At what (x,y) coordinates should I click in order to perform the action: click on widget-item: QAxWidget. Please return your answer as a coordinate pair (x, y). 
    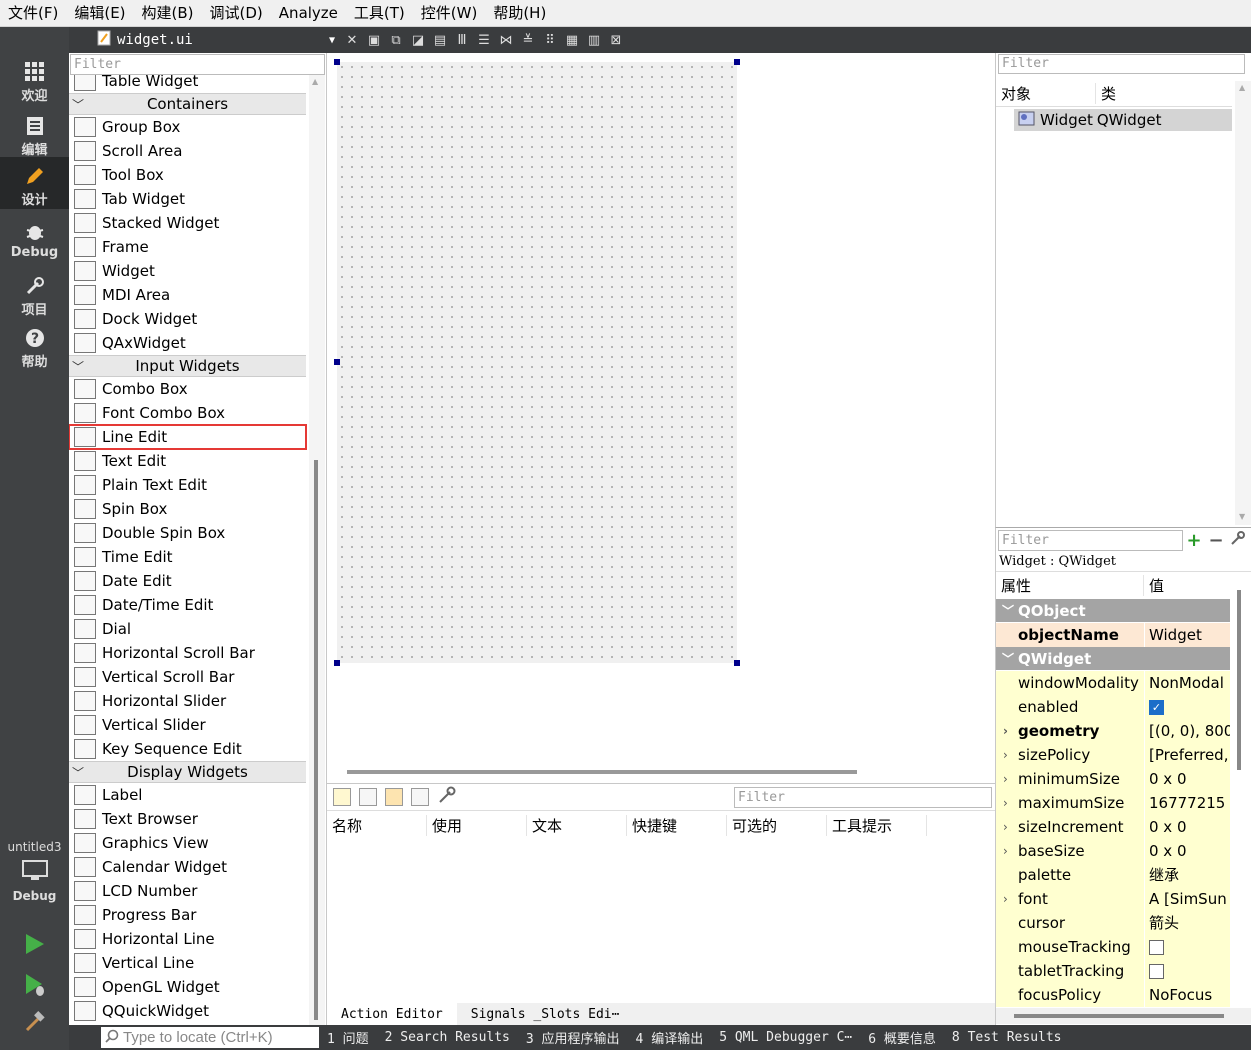
    Looking at the image, I should click on (187, 343).